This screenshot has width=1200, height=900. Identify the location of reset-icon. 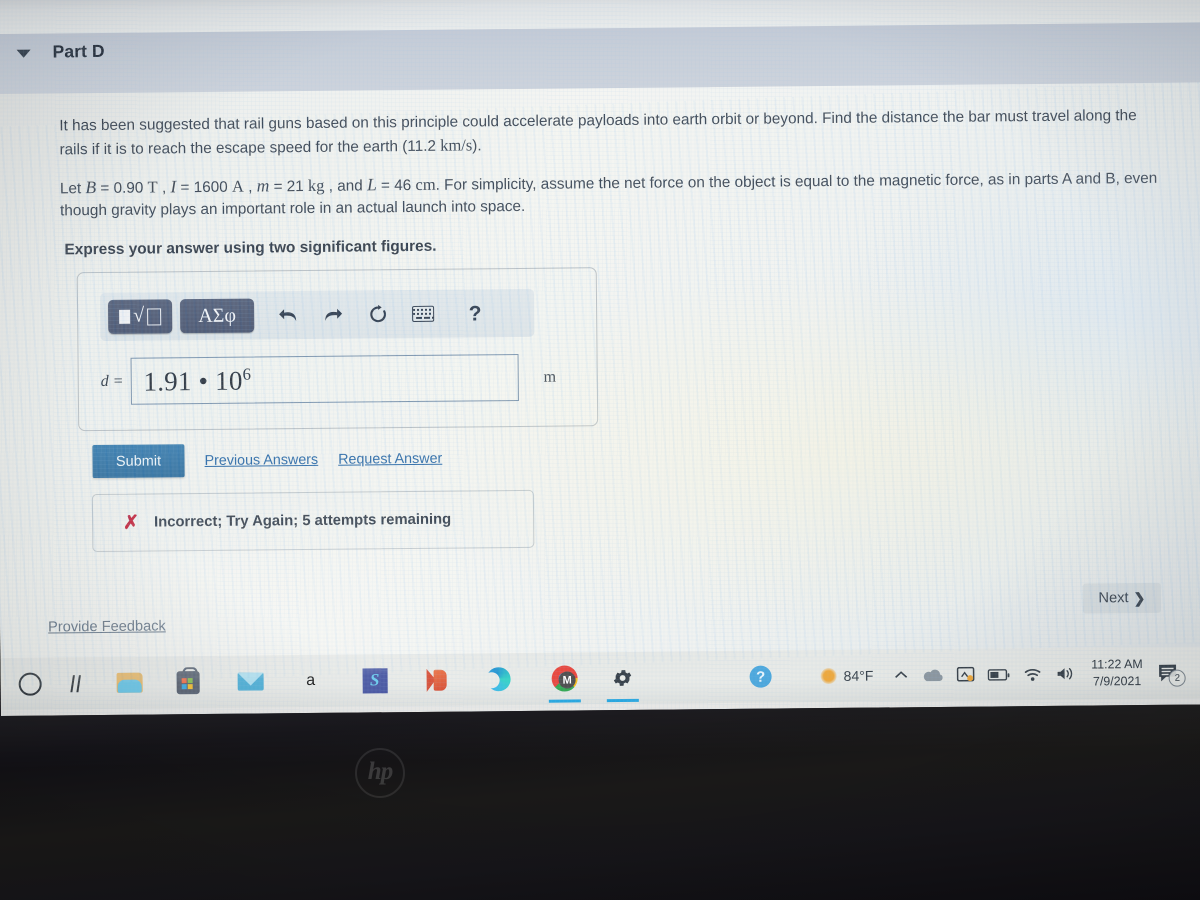
(378, 314).